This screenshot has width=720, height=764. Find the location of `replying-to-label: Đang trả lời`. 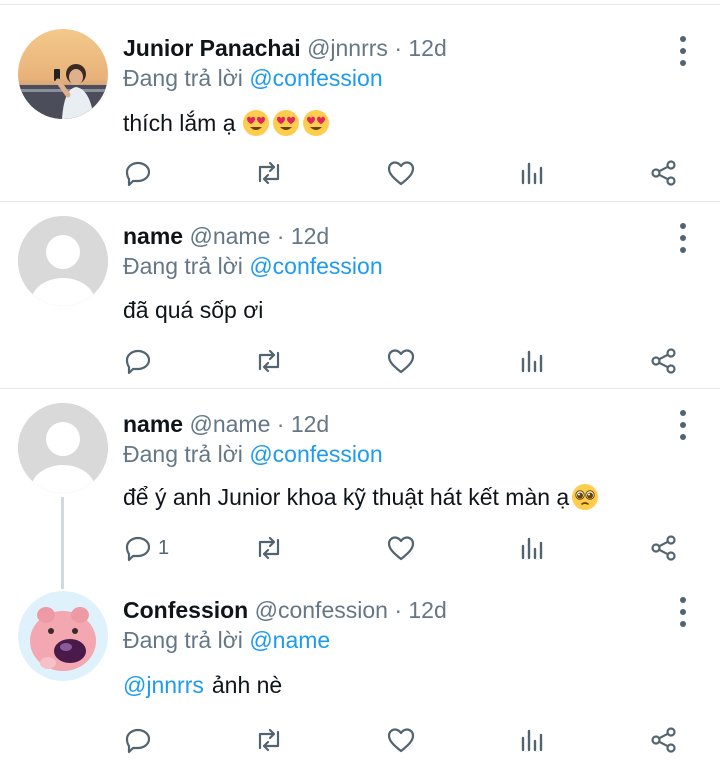

replying-to-label: Đang trả lời is located at coordinates (183, 640).